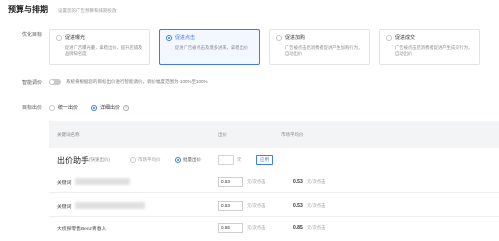 The width and height of the screenshot is (499, 241). Describe the element at coordinates (55, 82) in the screenshot. I see `smart-bid-toggle` at that location.